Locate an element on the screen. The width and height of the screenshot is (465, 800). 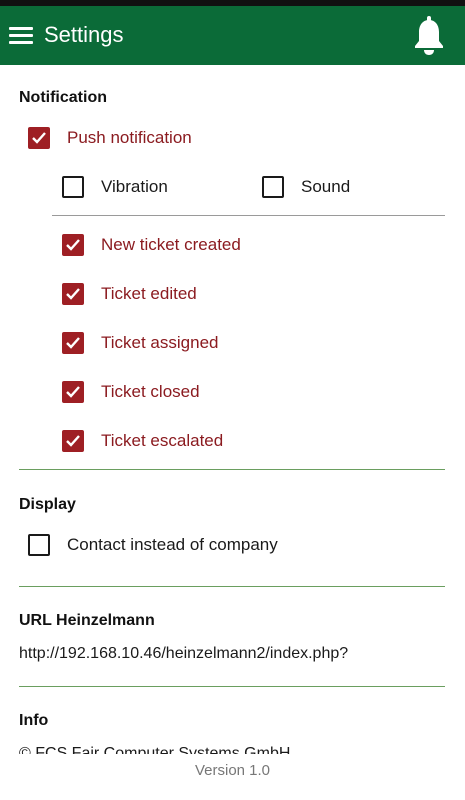
ticket-assigned-label: Ticket assigned is located at coordinates (160, 342).